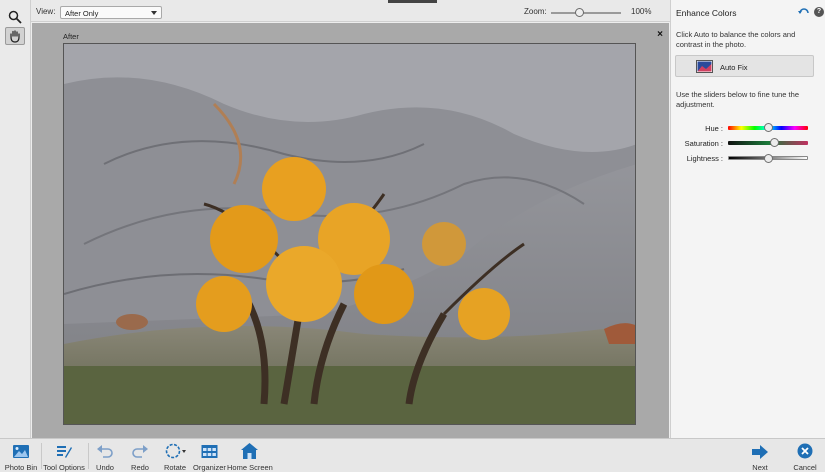 This screenshot has height=472, width=825. I want to click on lightness-slider, so click(768, 158).